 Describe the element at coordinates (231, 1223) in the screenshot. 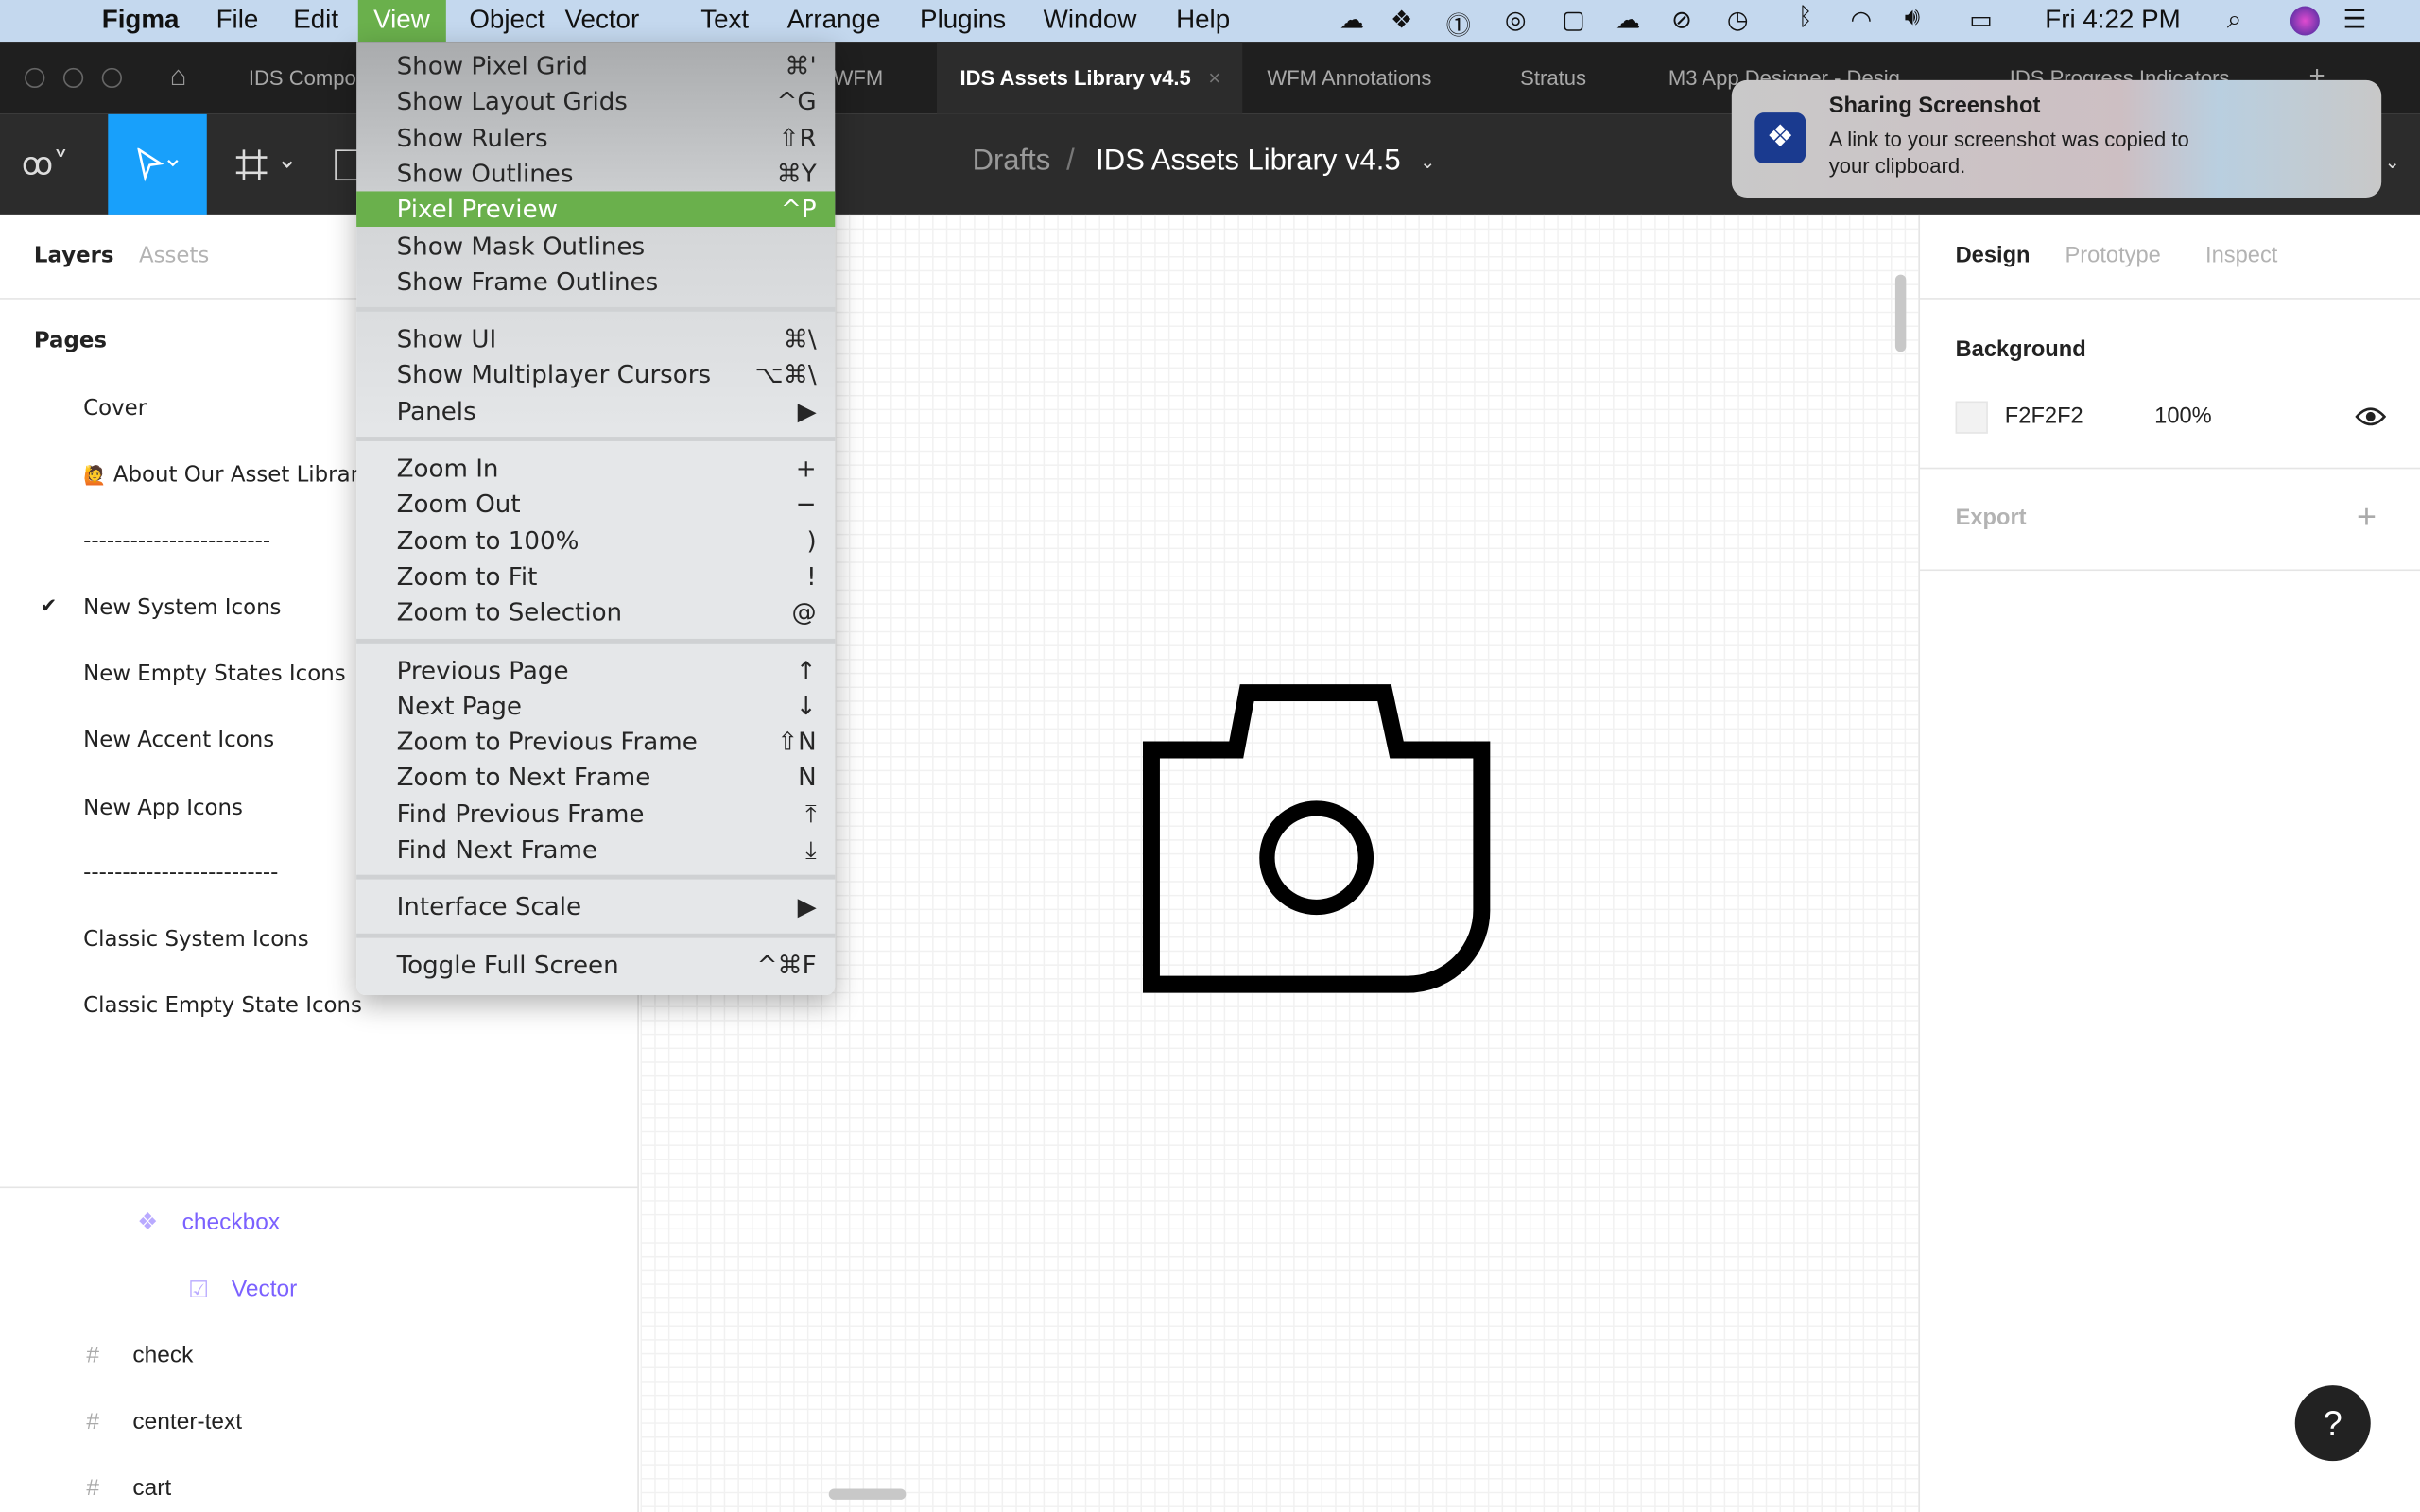

I see `layer-checkbox: checkbox` at that location.